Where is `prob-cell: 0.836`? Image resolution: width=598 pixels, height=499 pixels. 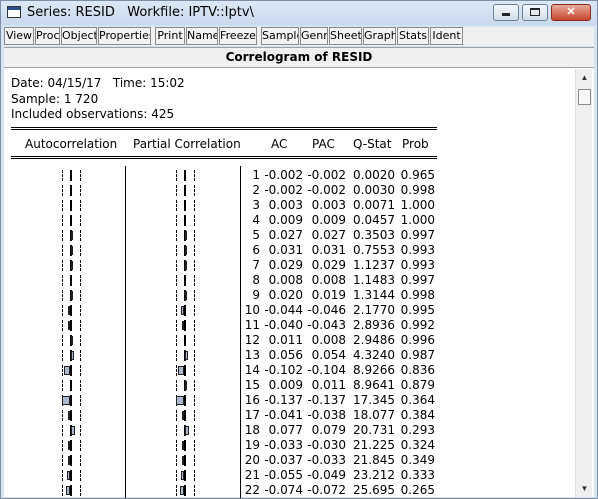 prob-cell: 0.836 is located at coordinates (417, 370).